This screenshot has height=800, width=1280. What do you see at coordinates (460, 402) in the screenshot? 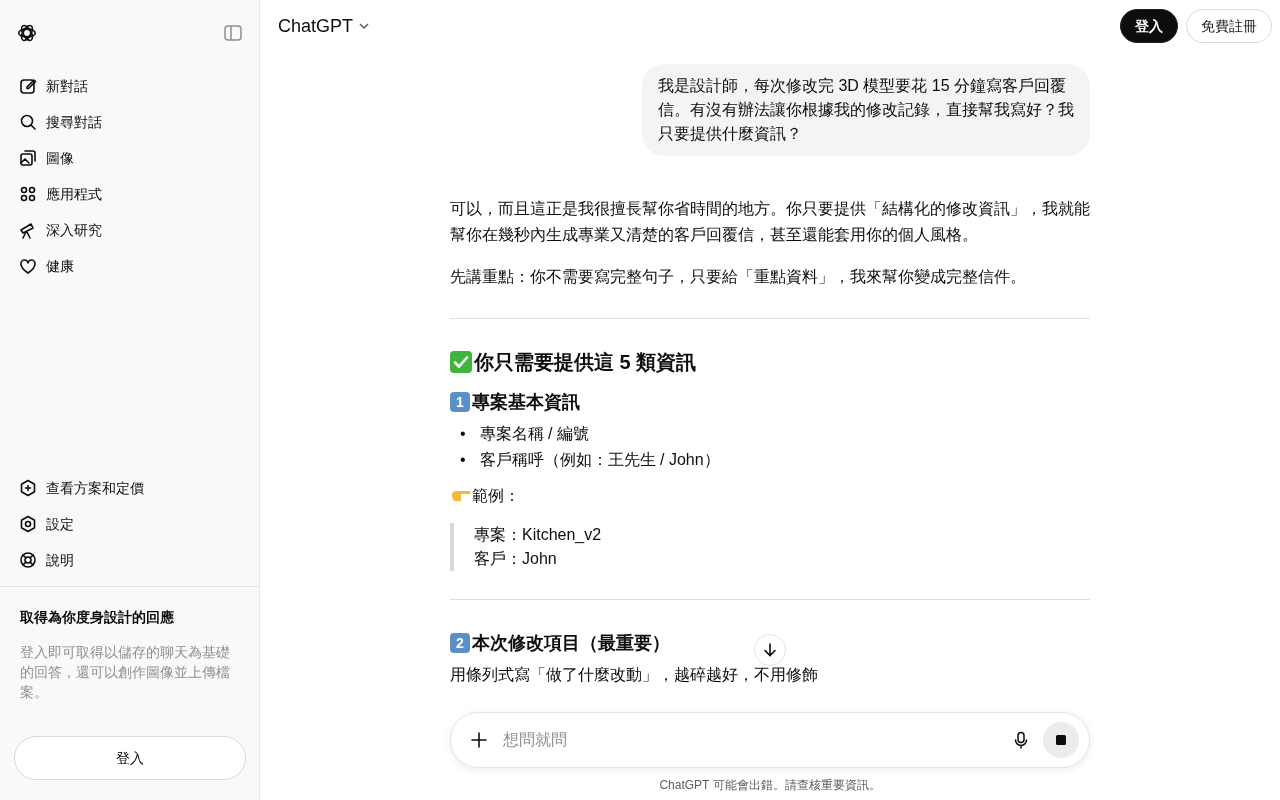
I see `number-badge: 1` at bounding box center [460, 402].